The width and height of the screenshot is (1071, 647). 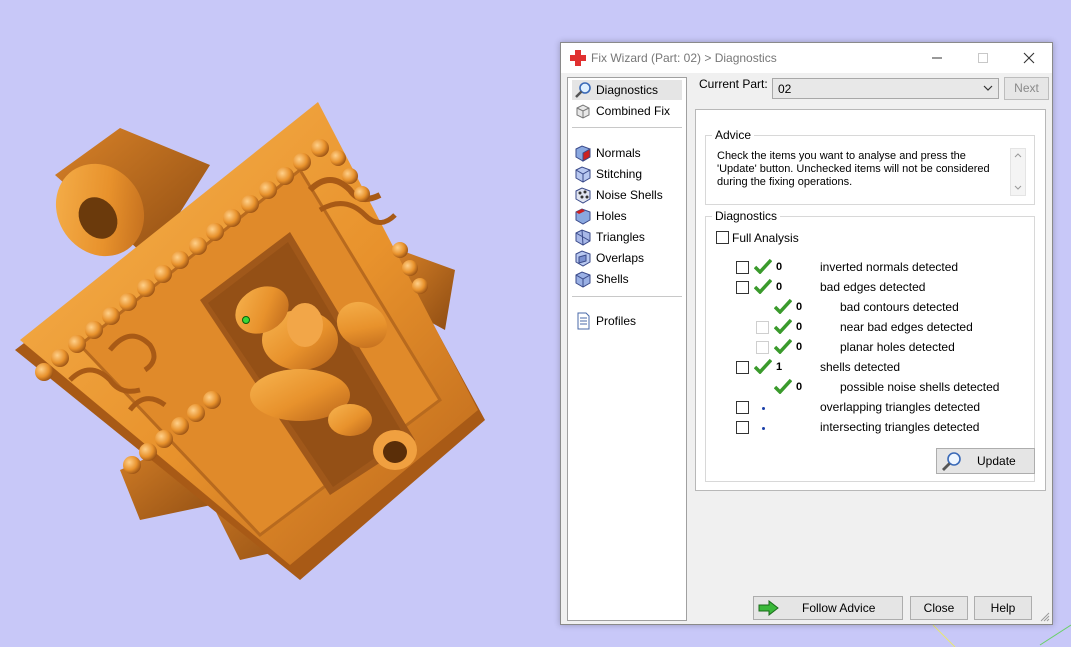 I want to click on follow-advice-button: Follow Advice, so click(x=828, y=608).